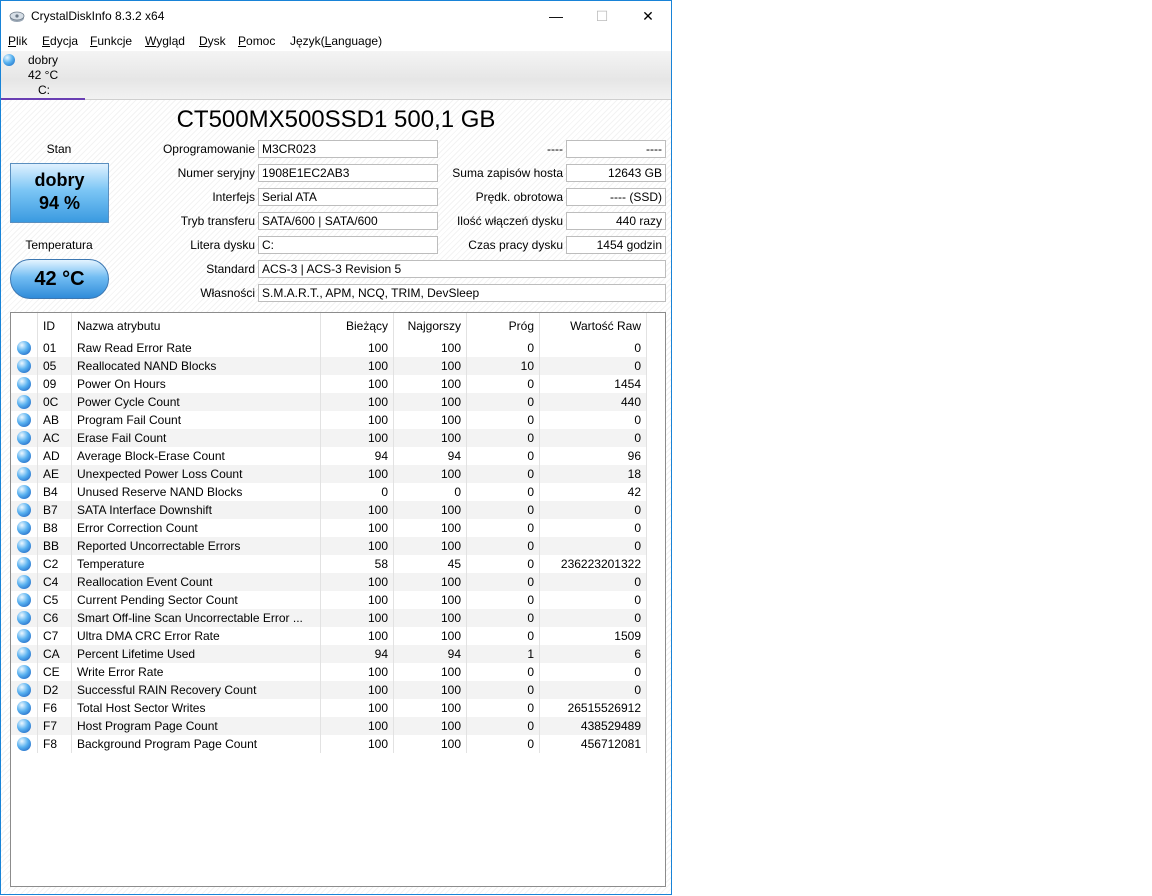 This screenshot has width=1152, height=896. What do you see at coordinates (54, 618) in the screenshot?
I see `attribute-id: C6` at bounding box center [54, 618].